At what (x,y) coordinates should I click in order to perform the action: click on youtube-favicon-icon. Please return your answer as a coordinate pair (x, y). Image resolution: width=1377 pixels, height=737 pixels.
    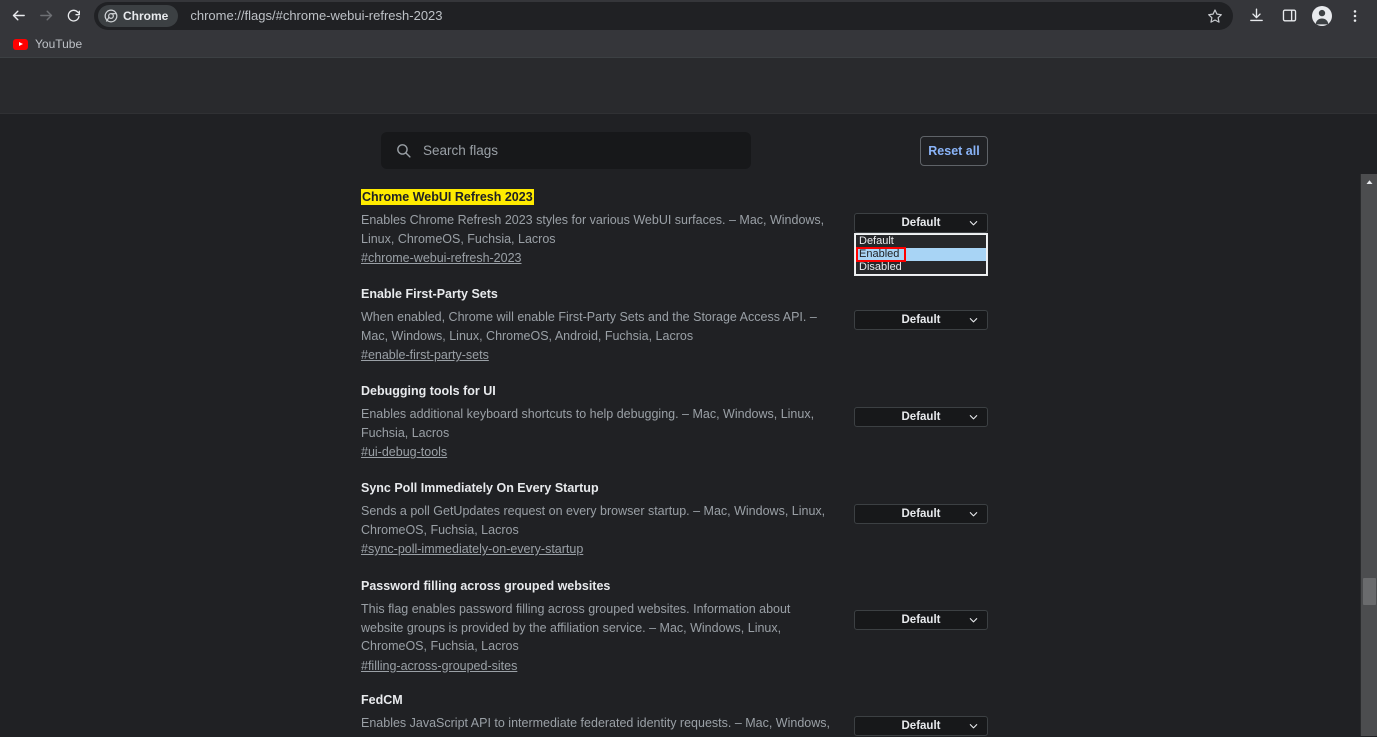
    Looking at the image, I should click on (20, 44).